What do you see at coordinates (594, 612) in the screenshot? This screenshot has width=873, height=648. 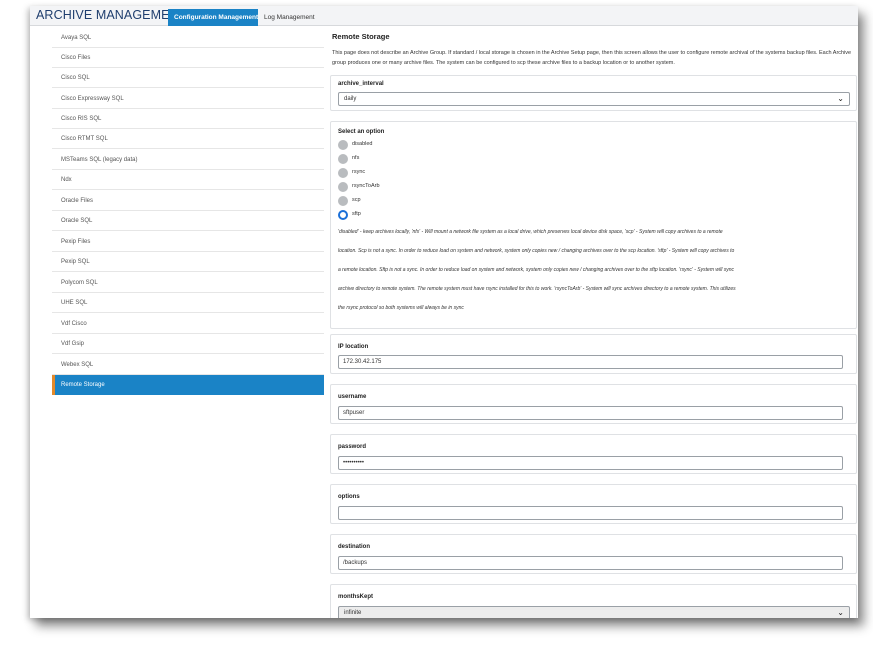 I see `months-kept-select: infinite ⌄` at bounding box center [594, 612].